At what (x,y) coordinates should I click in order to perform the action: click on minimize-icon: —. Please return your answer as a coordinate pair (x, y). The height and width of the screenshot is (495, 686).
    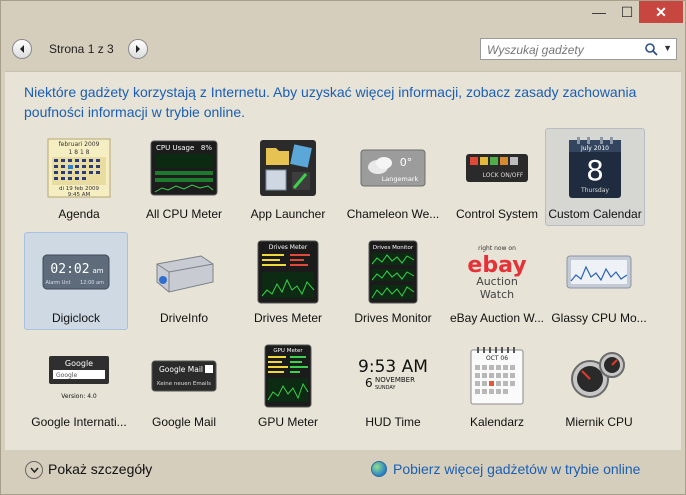
    Looking at the image, I should click on (599, 12).